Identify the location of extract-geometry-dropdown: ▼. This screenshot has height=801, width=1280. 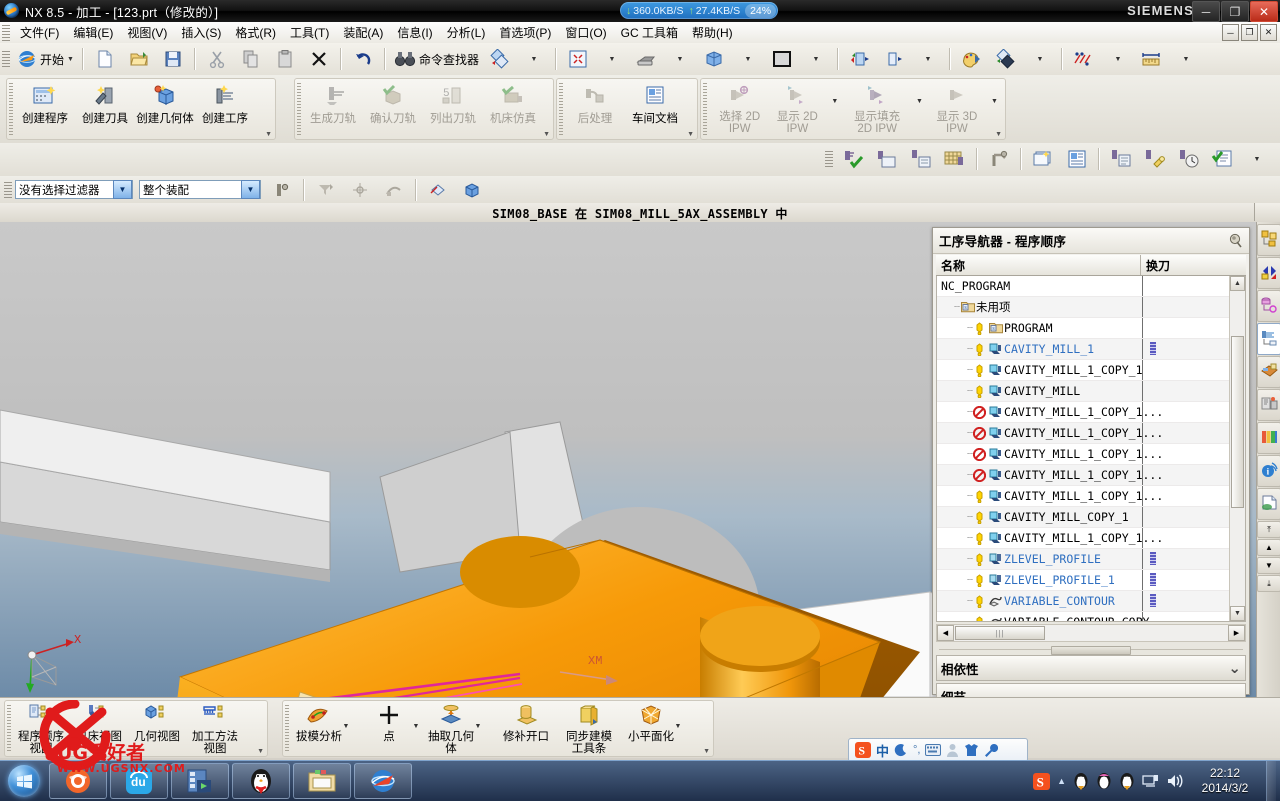
(478, 726).